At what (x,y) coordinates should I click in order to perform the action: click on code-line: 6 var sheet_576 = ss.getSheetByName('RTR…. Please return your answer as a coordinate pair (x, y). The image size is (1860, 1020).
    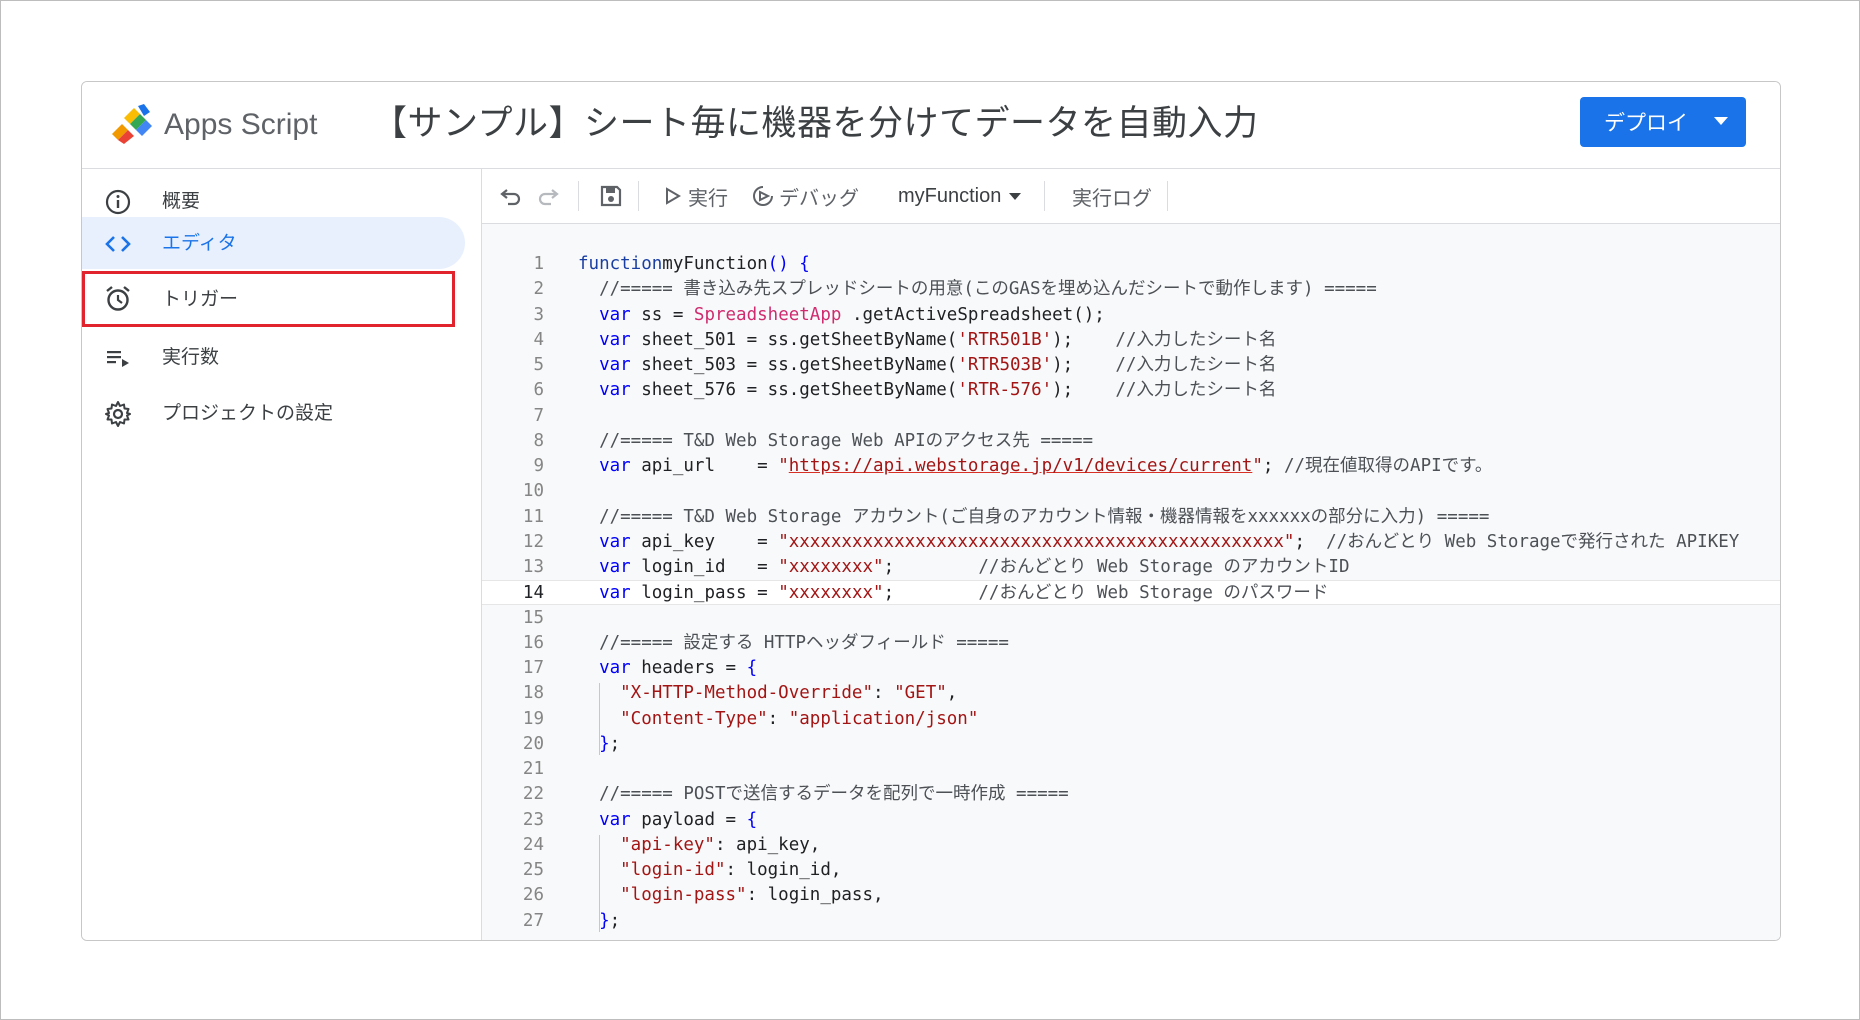
    Looking at the image, I should click on (1131, 390).